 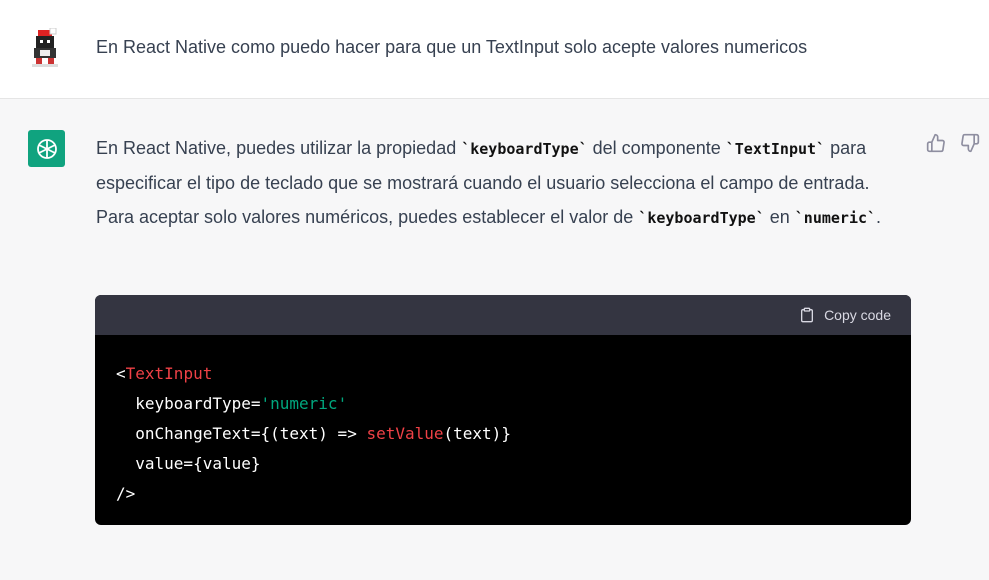 What do you see at coordinates (807, 315) in the screenshot?
I see `clipboard-icon` at bounding box center [807, 315].